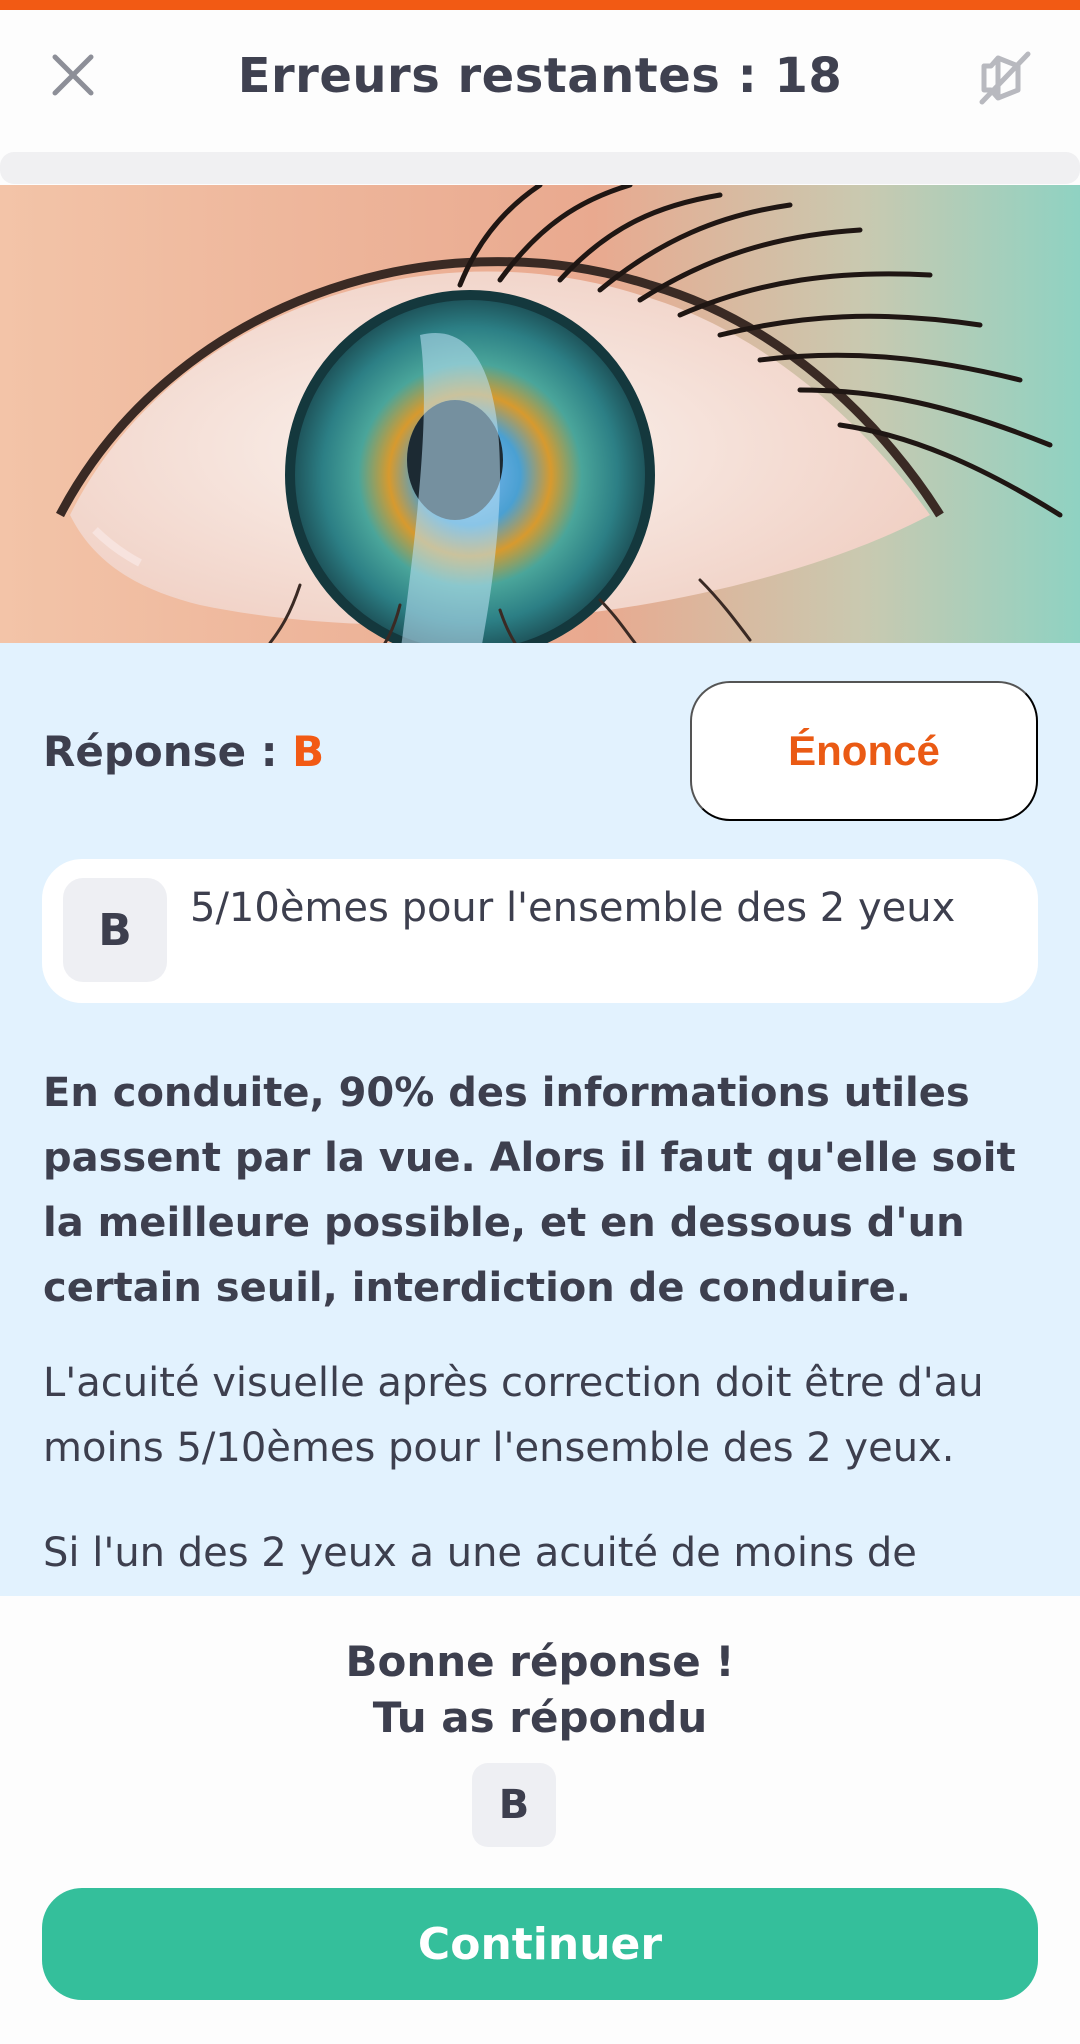 The image size is (1080, 2044). What do you see at coordinates (540, 5) in the screenshot?
I see `top-accent-bar` at bounding box center [540, 5].